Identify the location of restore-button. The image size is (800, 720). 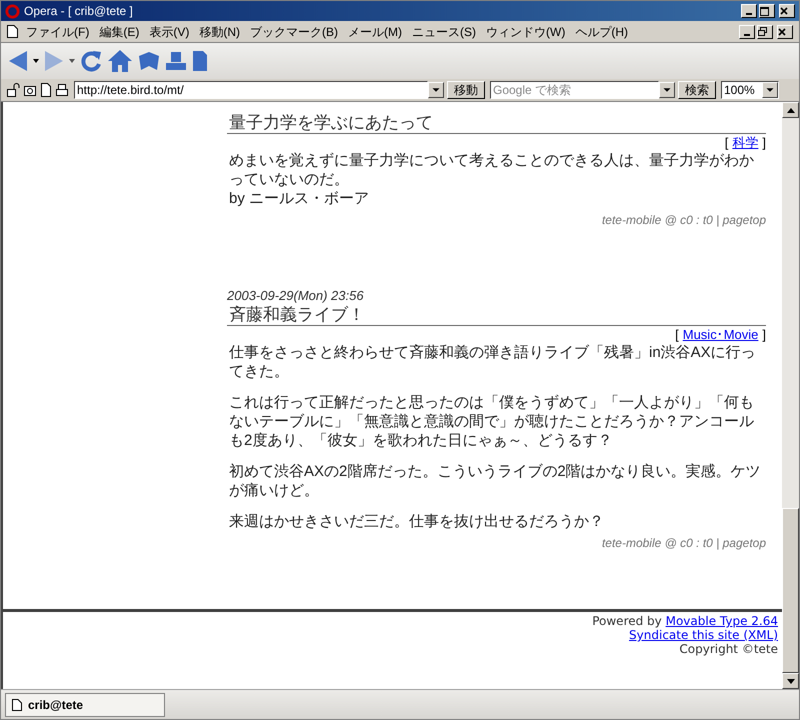
(765, 31).